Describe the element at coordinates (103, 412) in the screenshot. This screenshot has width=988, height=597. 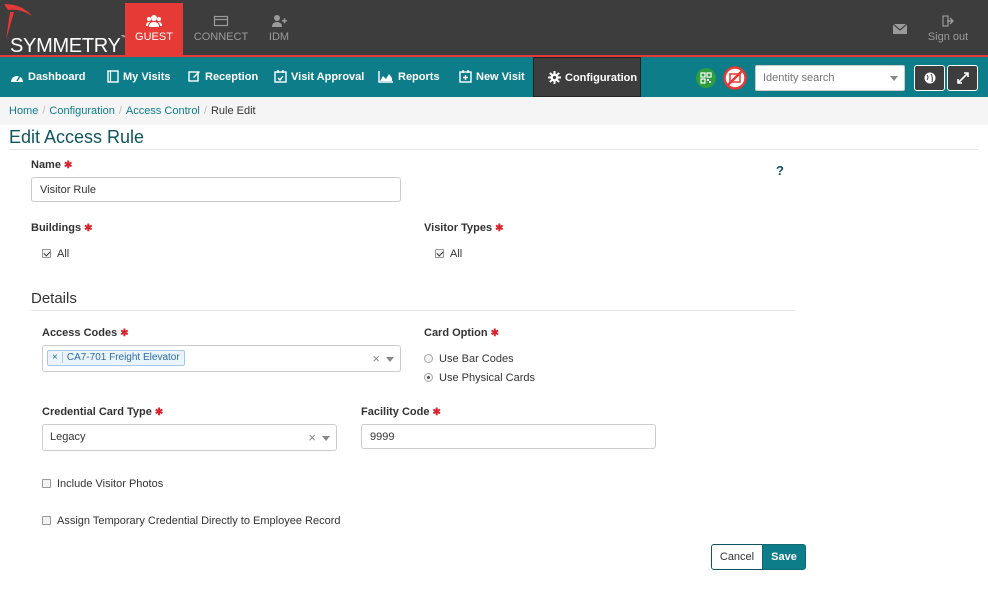
I see `credential-card-type-label: Credential Card Type ✱` at that location.